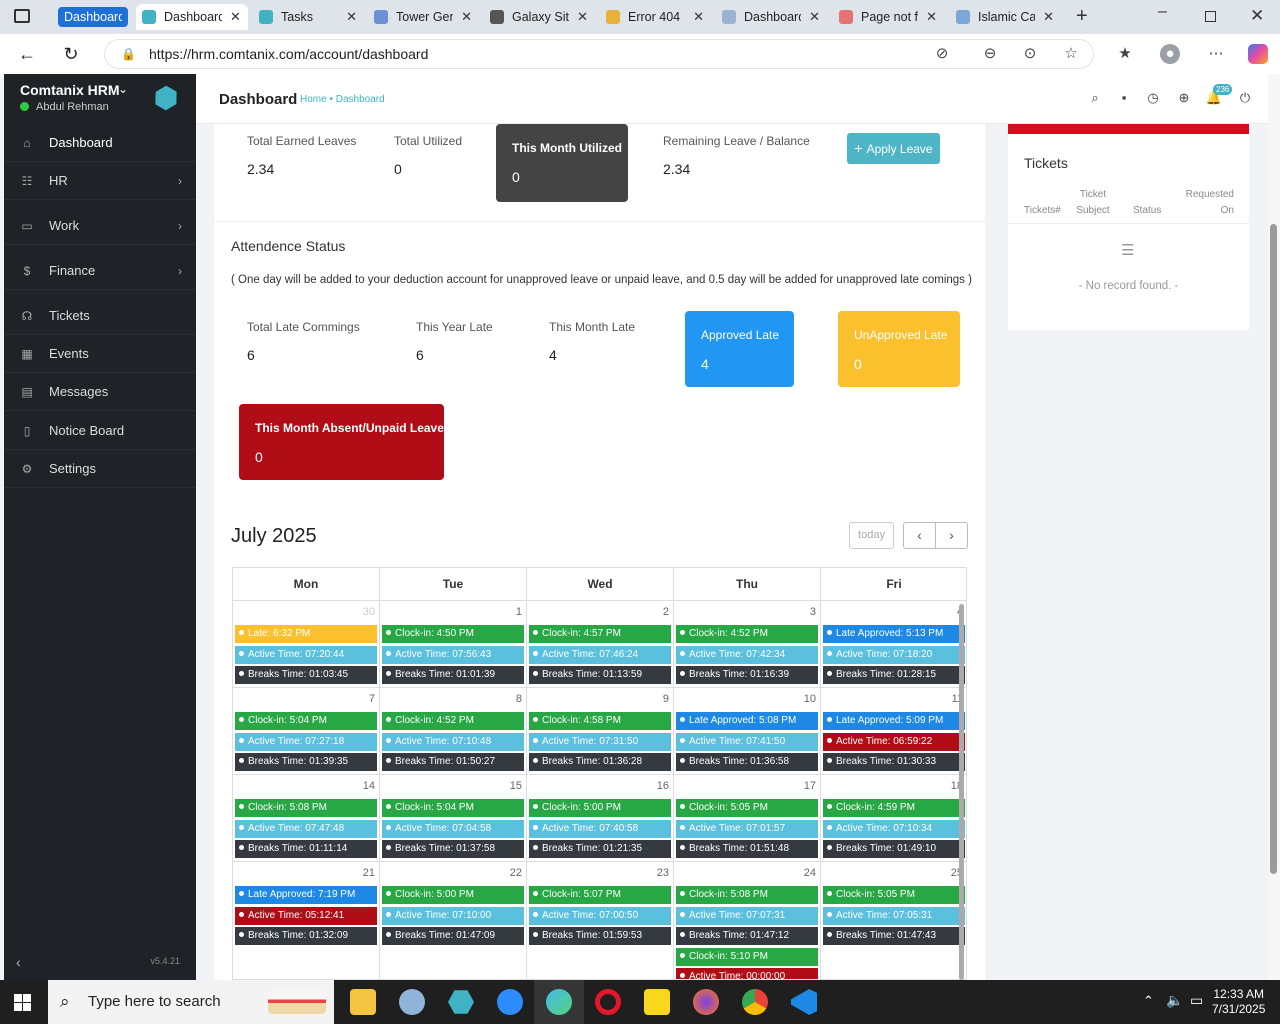  What do you see at coordinates (747, 675) in the screenshot?
I see `calendar-event: Breaks Time: 01:16:39` at bounding box center [747, 675].